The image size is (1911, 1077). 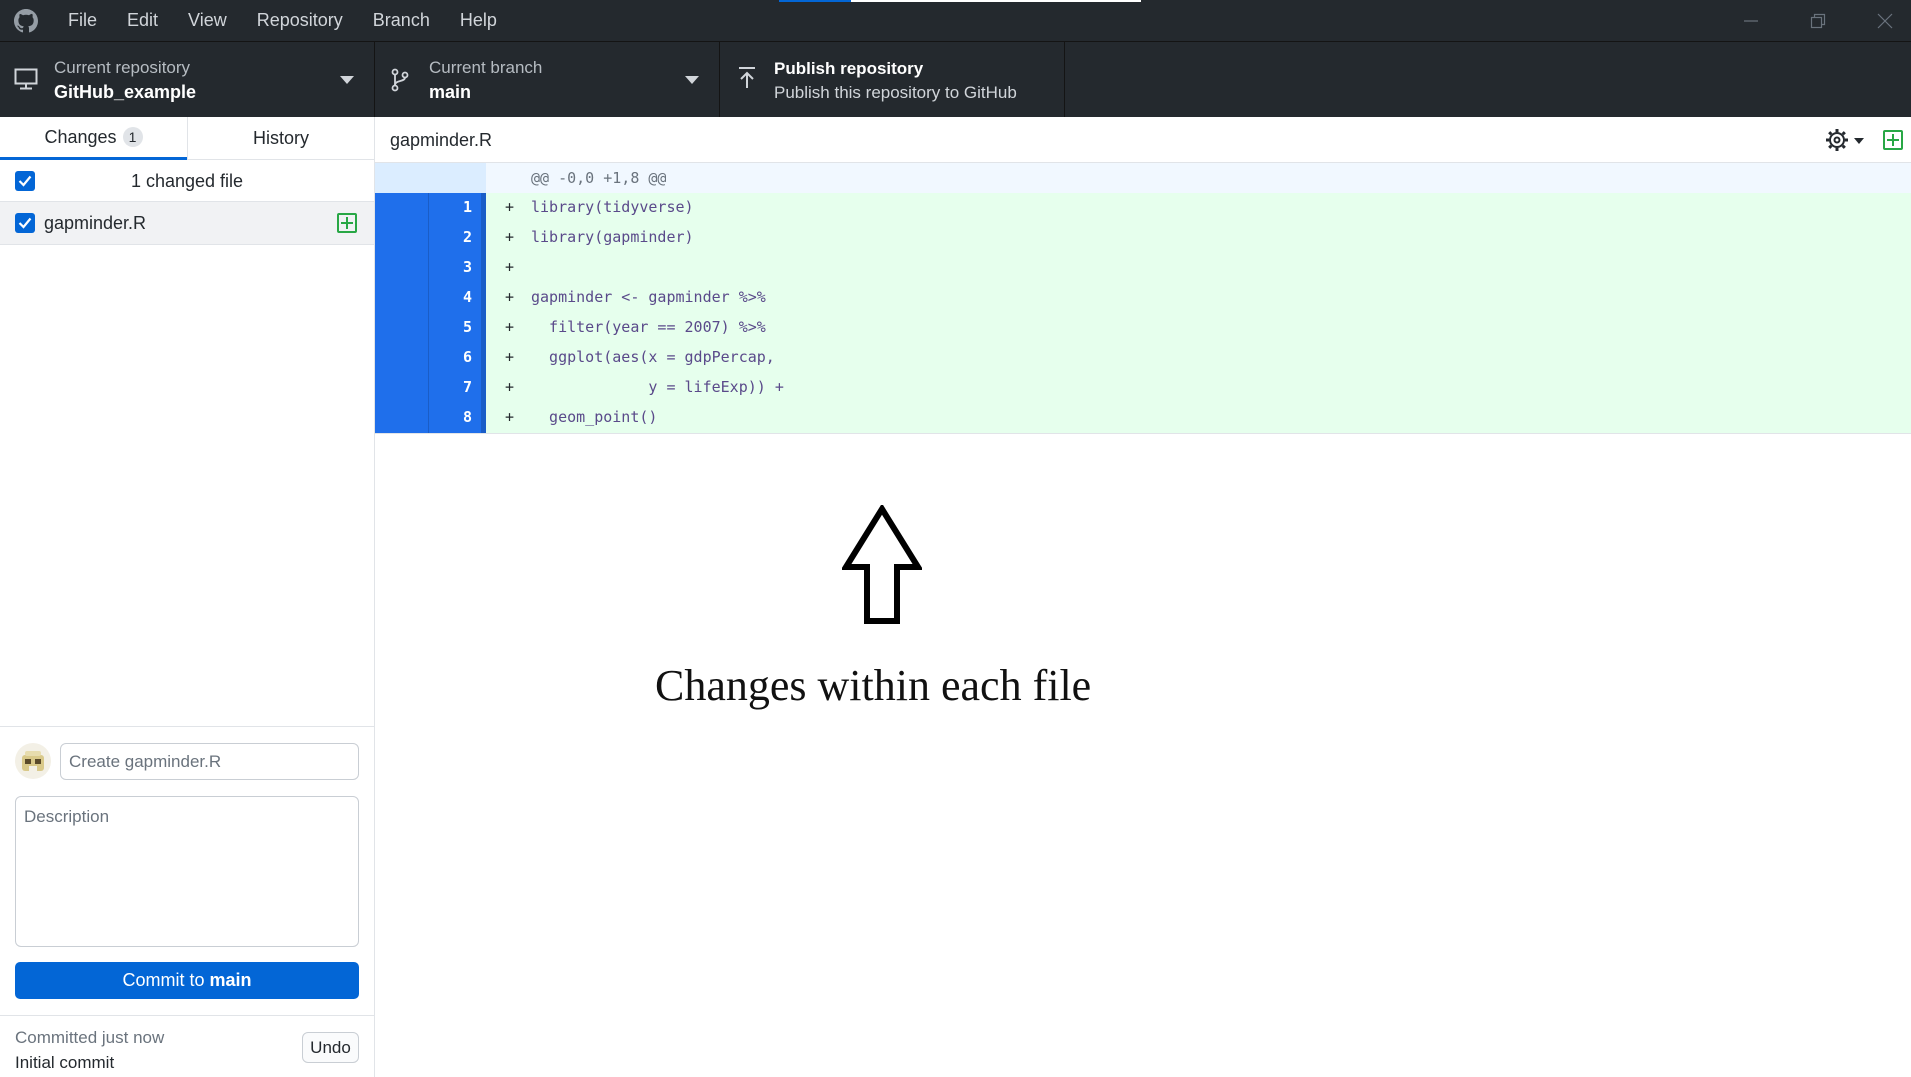 I want to click on menu-view: View, so click(x=207, y=20).